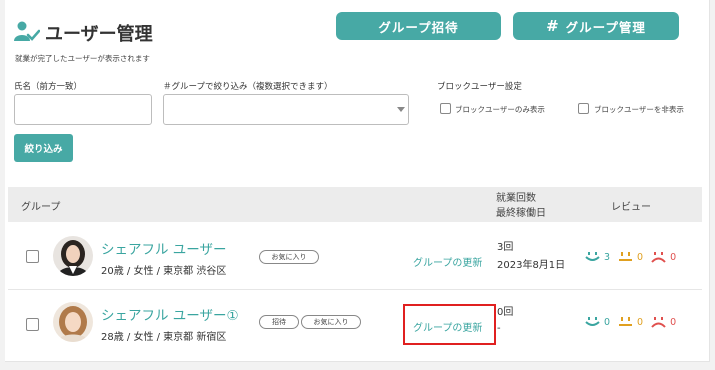 The width and height of the screenshot is (715, 370). What do you see at coordinates (631, 207) in the screenshot?
I see `column-header-review: レビュー` at bounding box center [631, 207].